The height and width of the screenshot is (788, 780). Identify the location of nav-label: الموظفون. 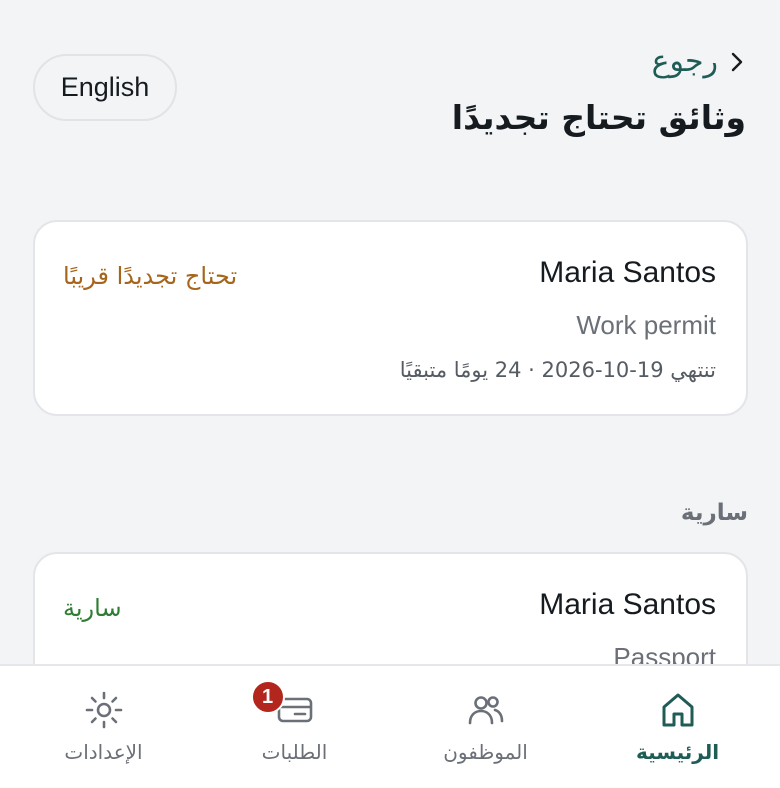
(485, 752).